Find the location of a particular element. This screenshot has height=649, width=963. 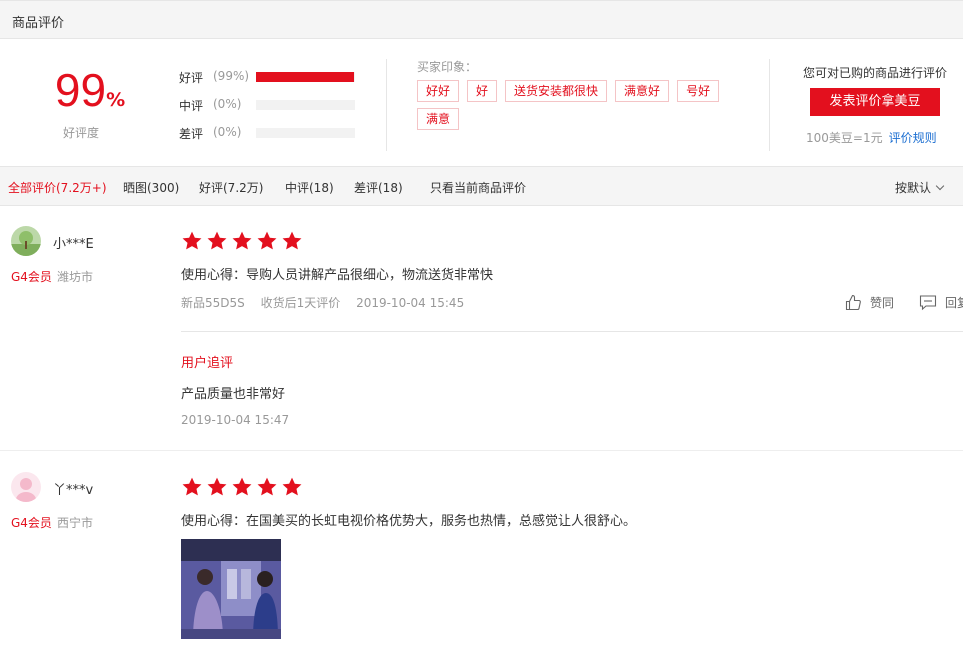

comment-icon is located at coordinates (928, 303).